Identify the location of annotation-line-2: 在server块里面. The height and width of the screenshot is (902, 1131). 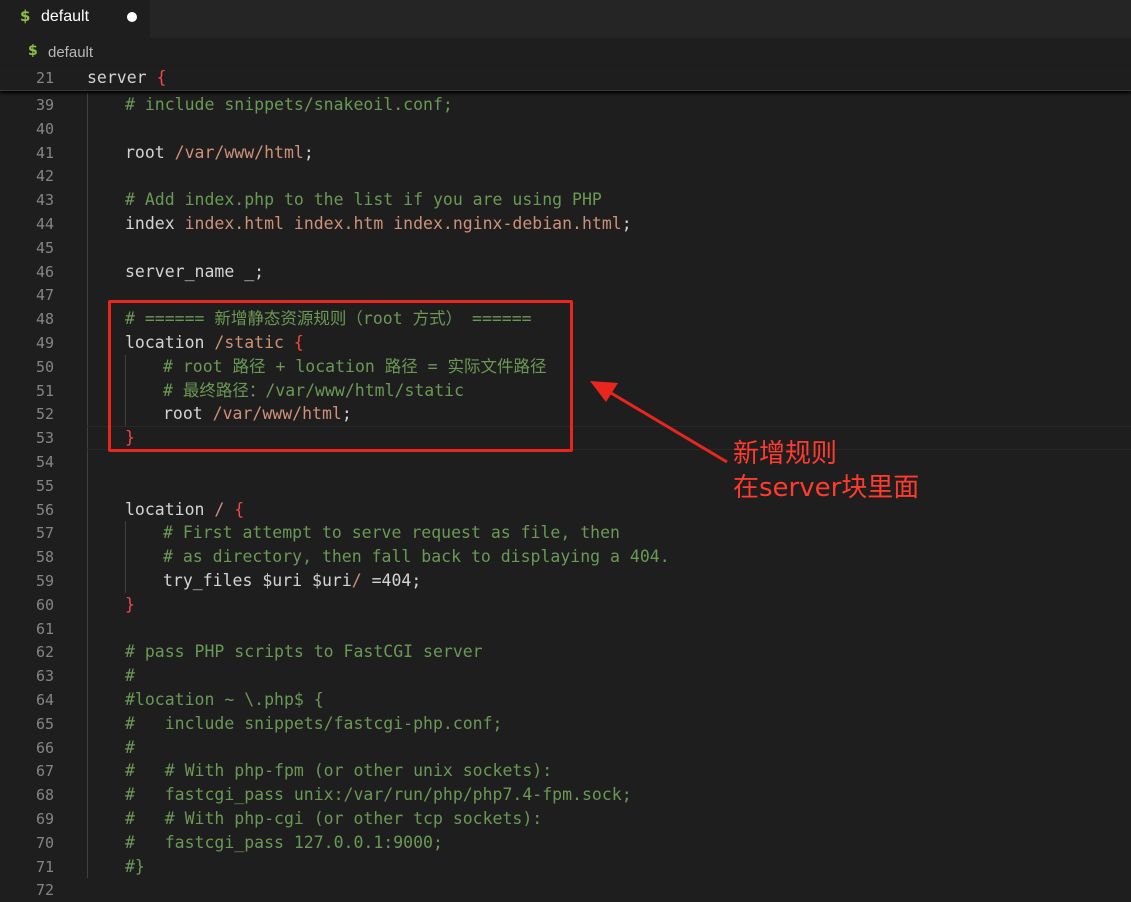
(826, 488).